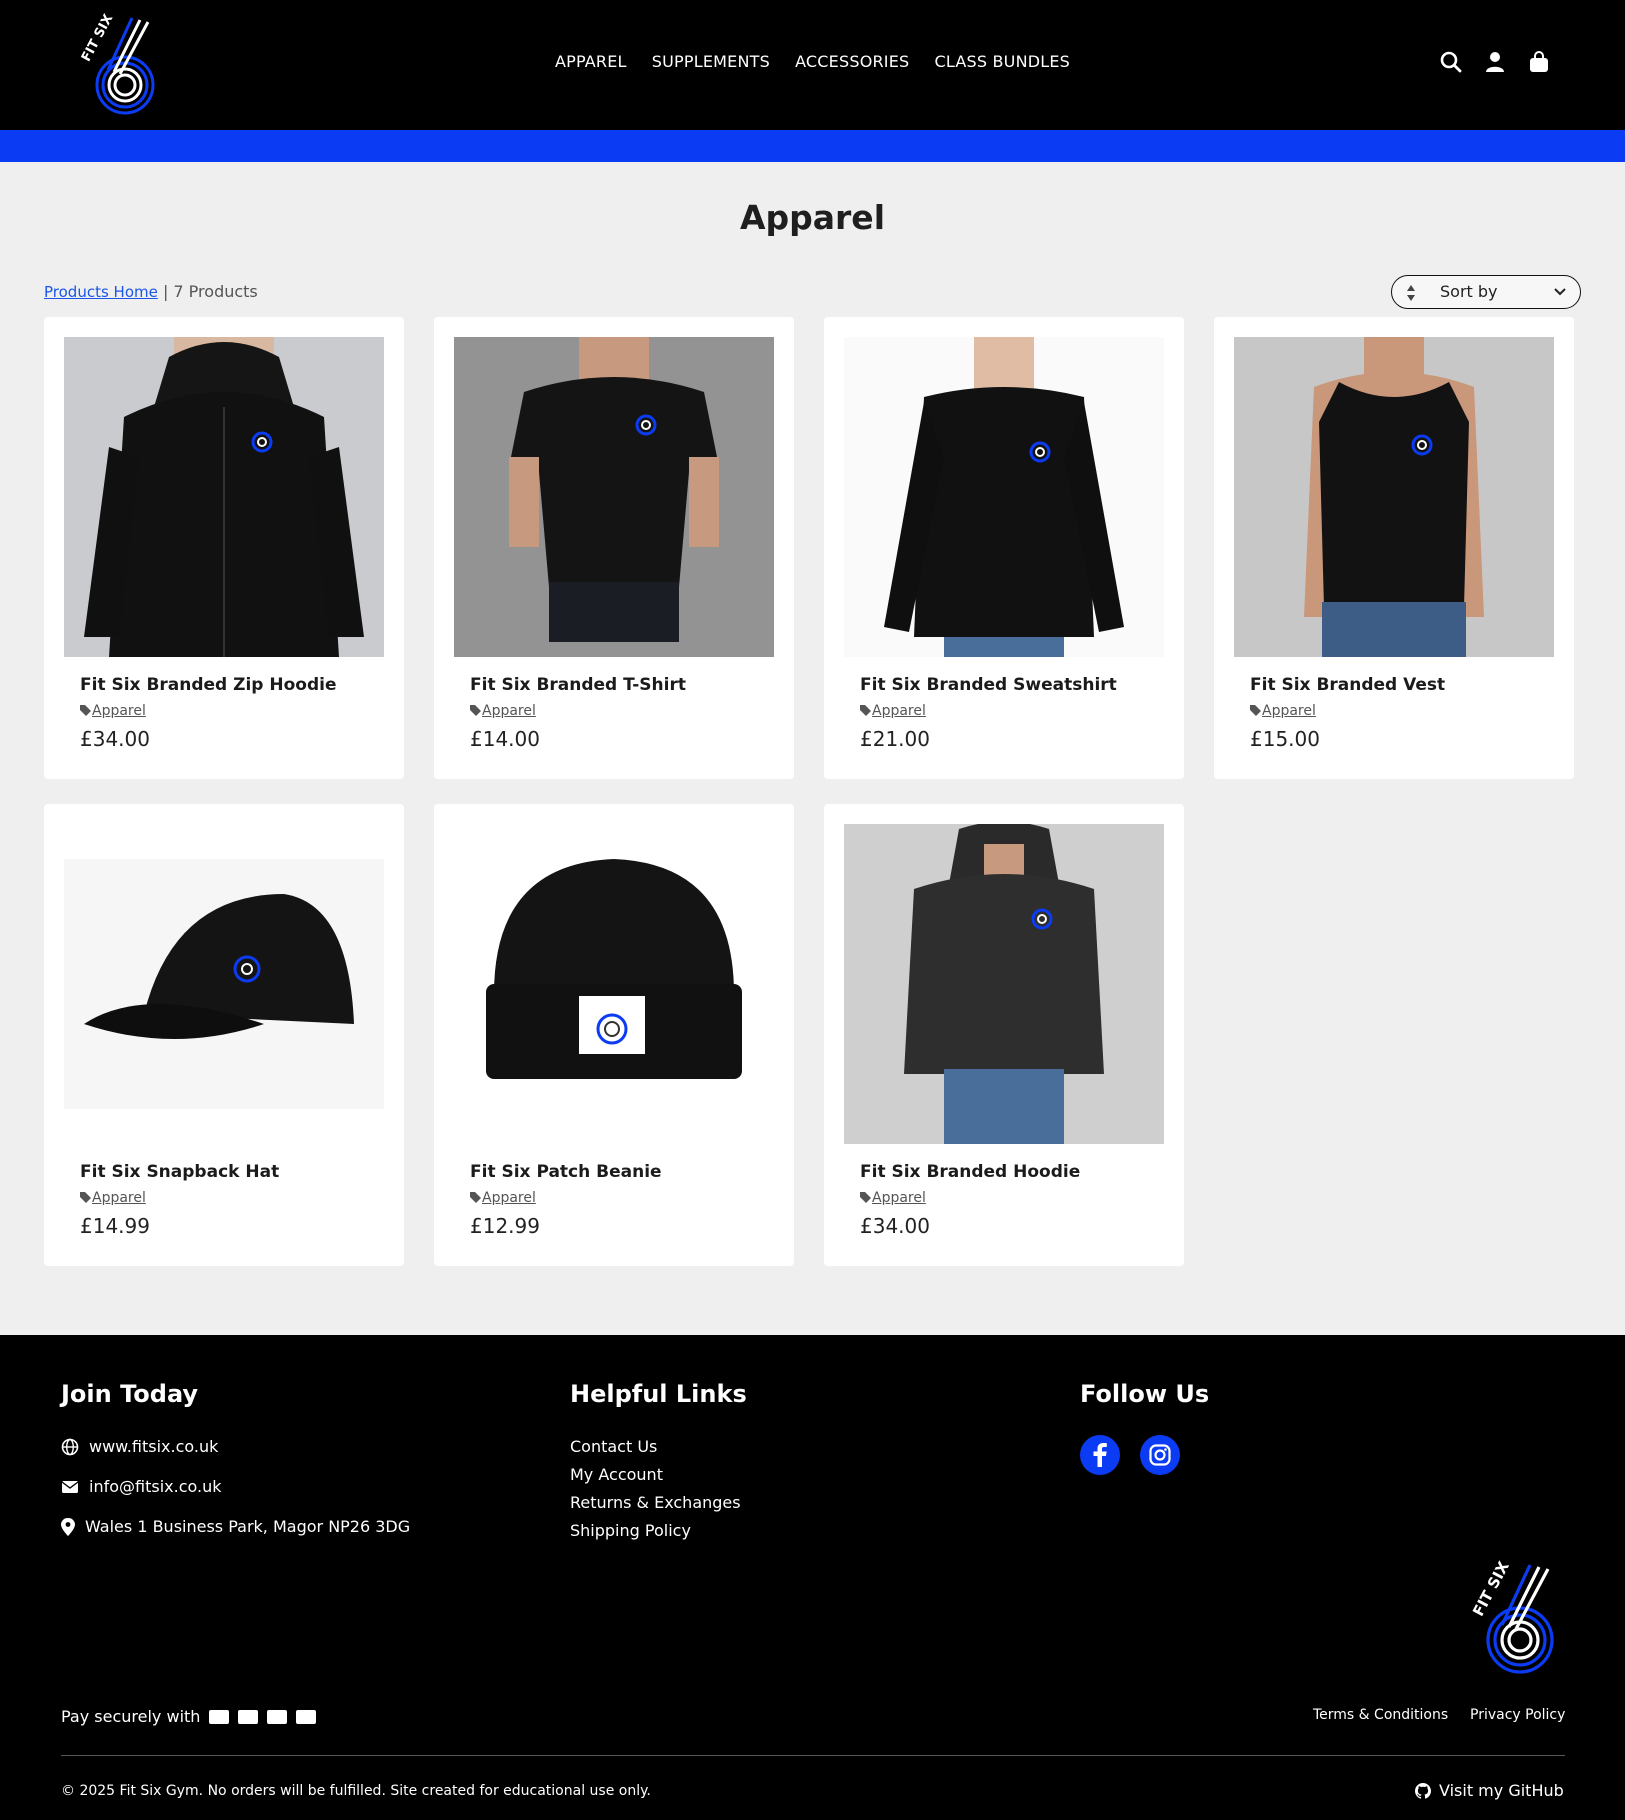 The width and height of the screenshot is (1625, 1820). What do you see at coordinates (1451, 62) in the screenshot?
I see `search-icon` at bounding box center [1451, 62].